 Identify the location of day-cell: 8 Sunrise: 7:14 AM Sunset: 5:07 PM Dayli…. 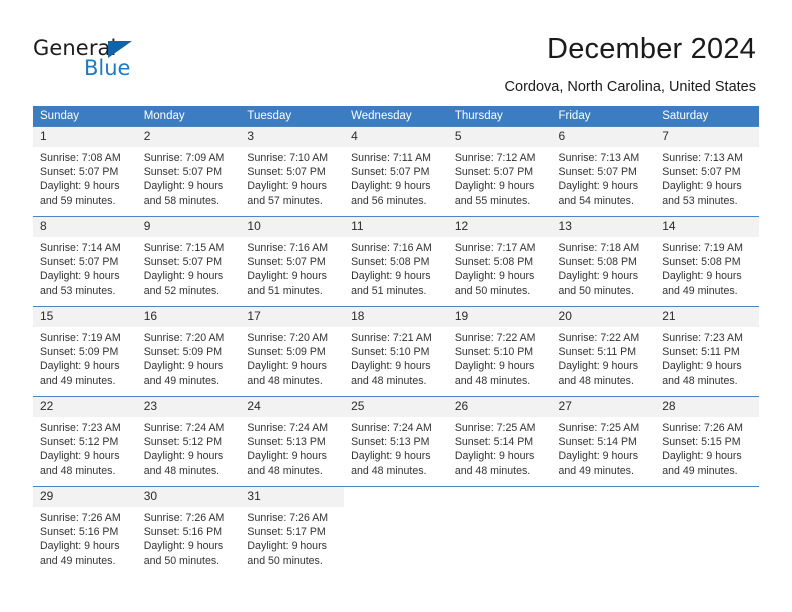
(85, 261).